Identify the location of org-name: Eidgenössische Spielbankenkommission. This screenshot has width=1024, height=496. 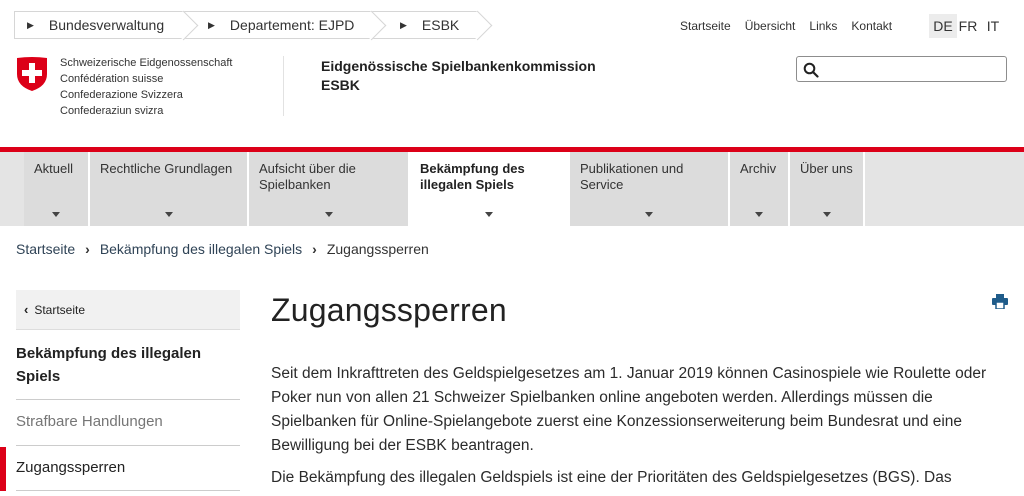
(458, 66).